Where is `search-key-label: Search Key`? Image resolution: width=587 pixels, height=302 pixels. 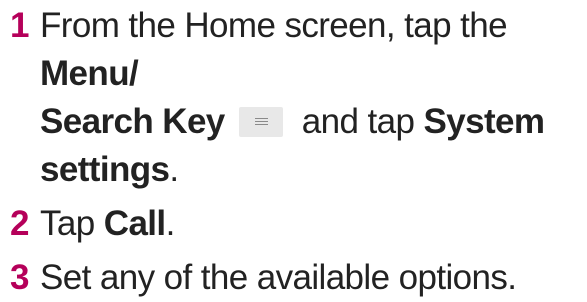
search-key-label: Search Key is located at coordinates (132, 121).